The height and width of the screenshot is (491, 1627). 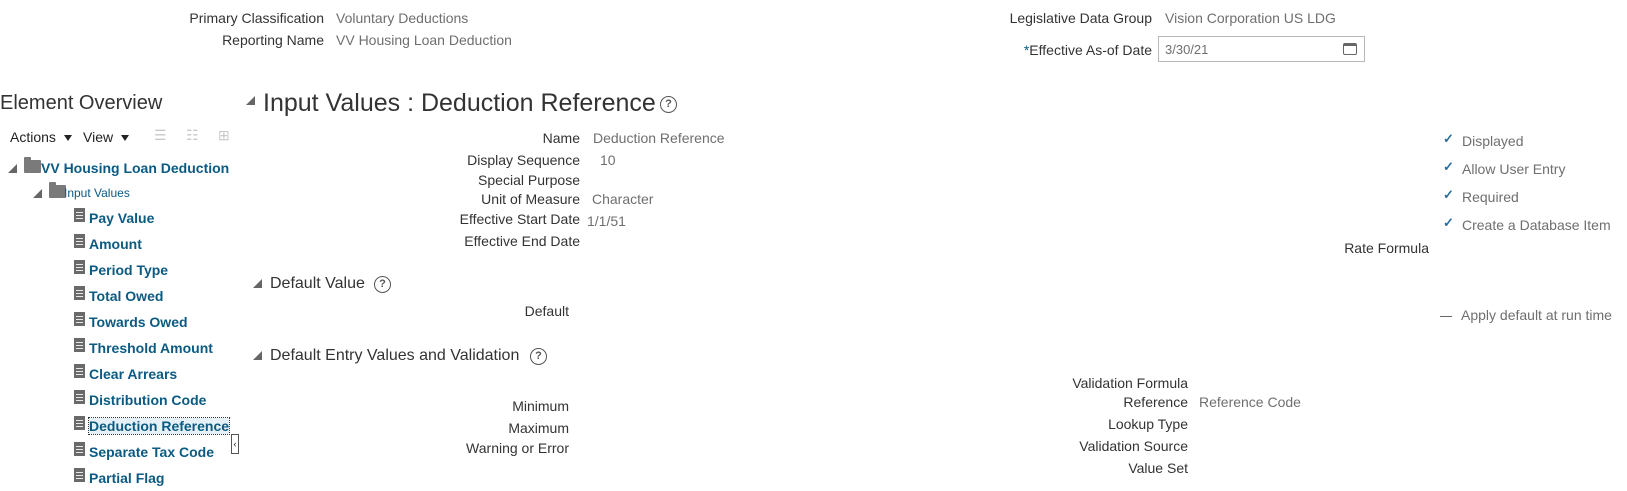 I want to click on validation-formula-label: Validation Formula, so click(x=1130, y=383).